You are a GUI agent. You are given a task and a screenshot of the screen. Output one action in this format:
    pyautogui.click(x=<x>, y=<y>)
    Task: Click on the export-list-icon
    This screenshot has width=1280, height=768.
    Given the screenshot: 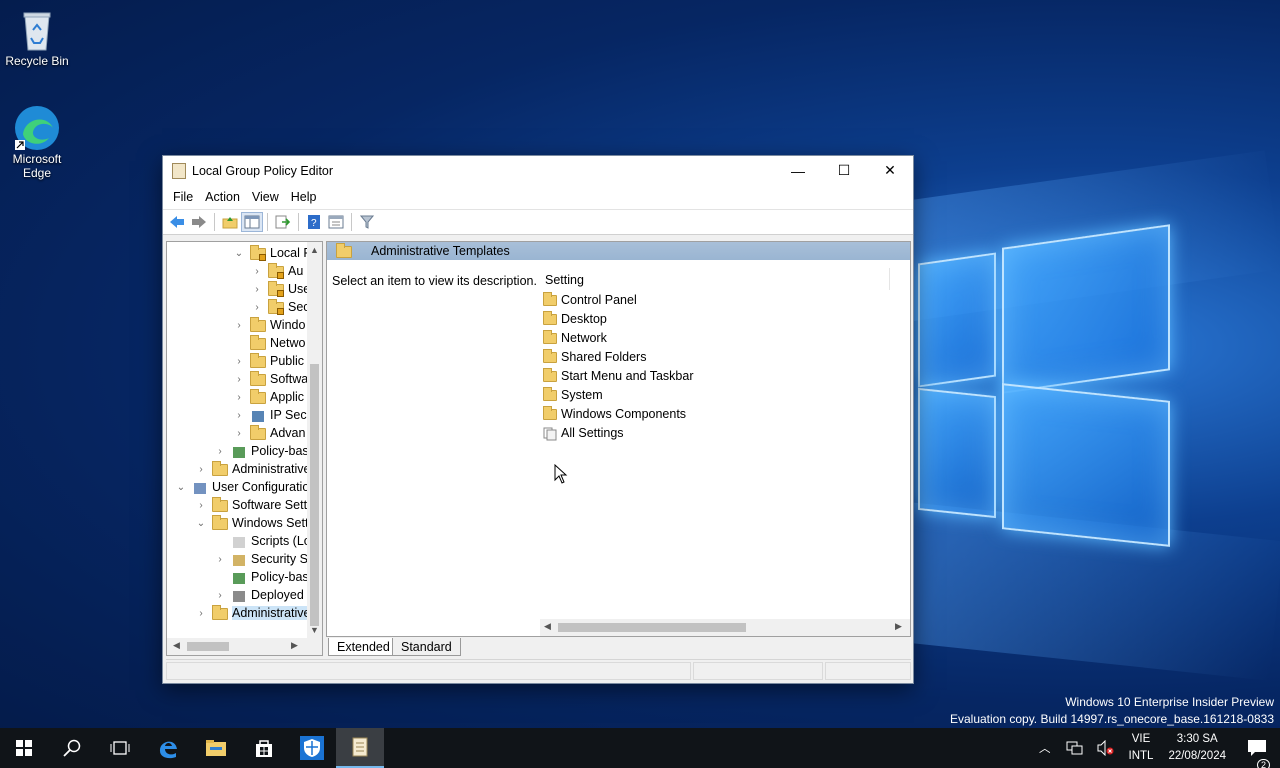 What is the action you would take?
    pyautogui.click(x=283, y=222)
    